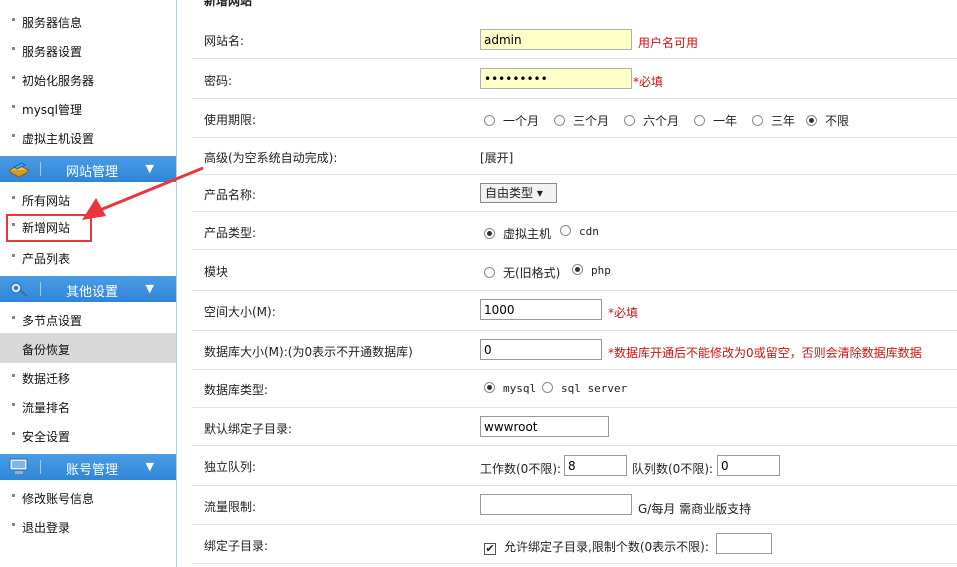 The image size is (957, 567). I want to click on queues-input, so click(748, 465).